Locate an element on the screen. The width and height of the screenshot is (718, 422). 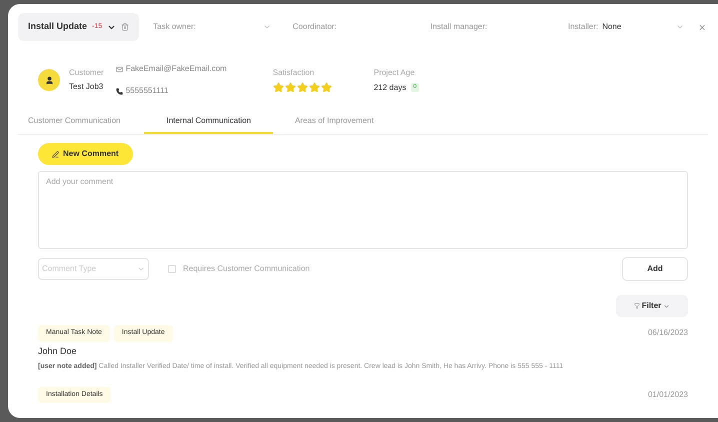
comment-date: 06/16/2023 is located at coordinates (668, 333).